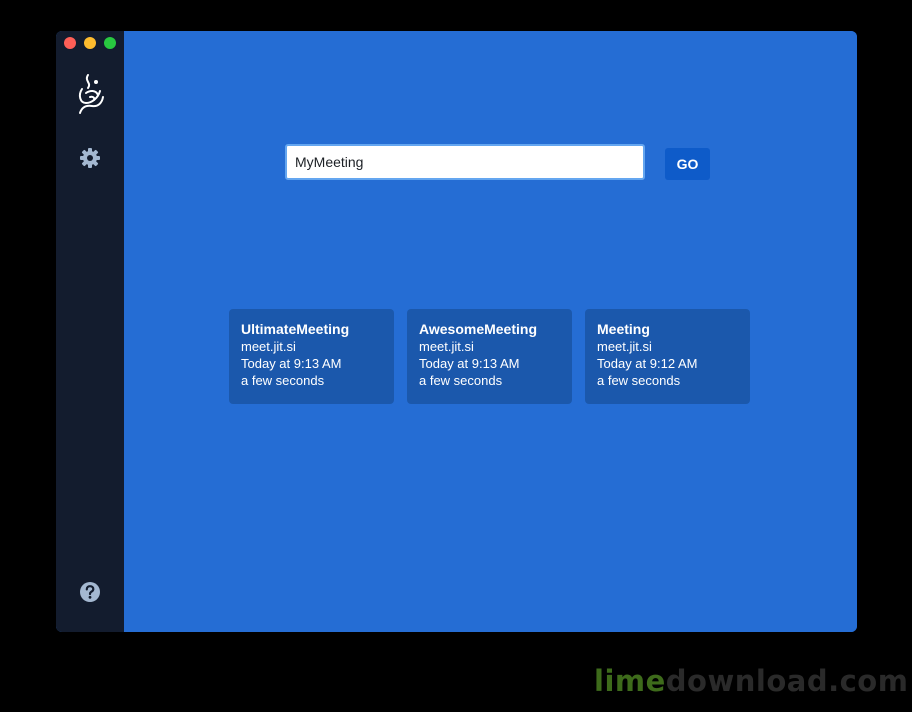 This screenshot has height=712, width=912. What do you see at coordinates (90, 592) in the screenshot?
I see `question-circle-icon` at bounding box center [90, 592].